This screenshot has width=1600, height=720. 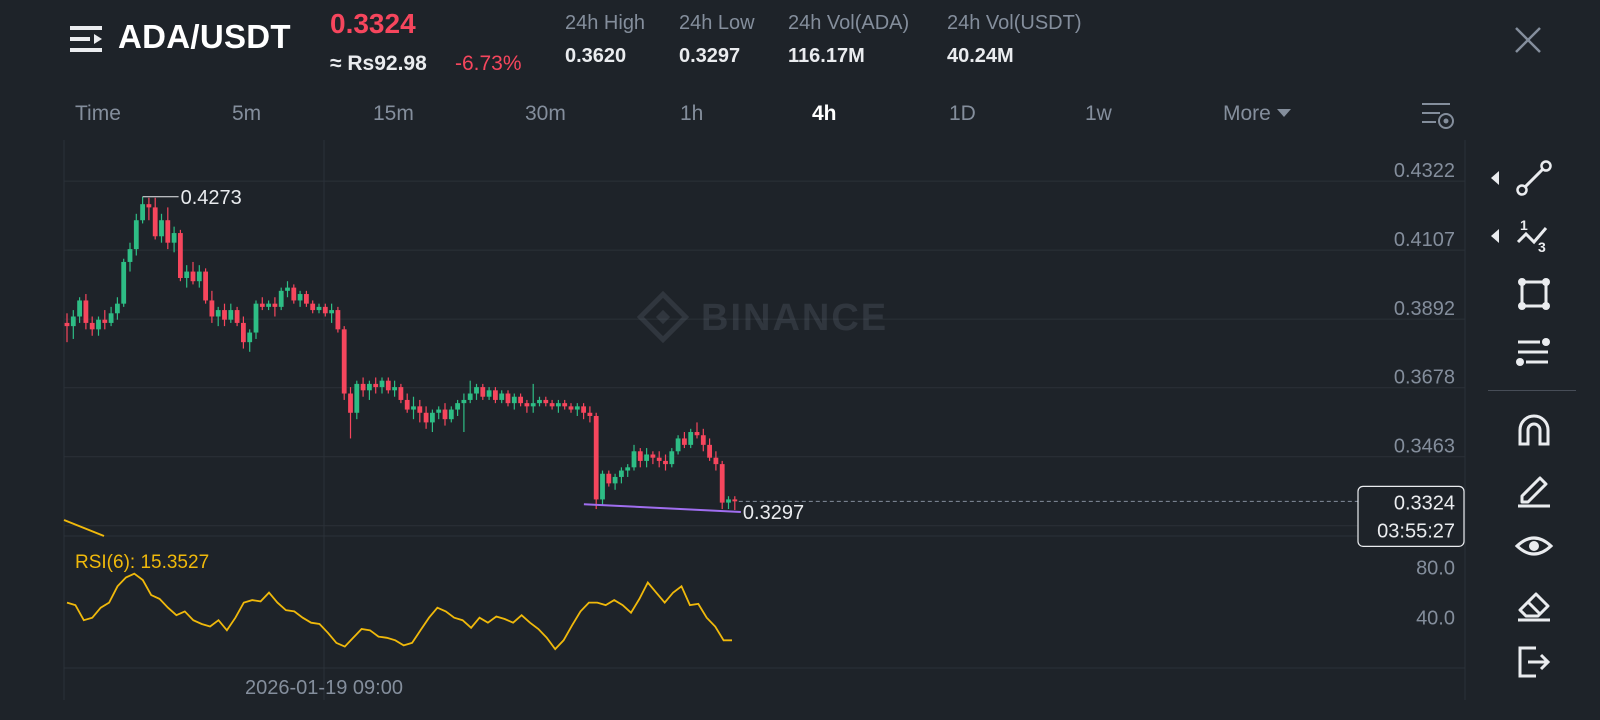 What do you see at coordinates (1532, 390) in the screenshot?
I see `toolbar-divider` at bounding box center [1532, 390].